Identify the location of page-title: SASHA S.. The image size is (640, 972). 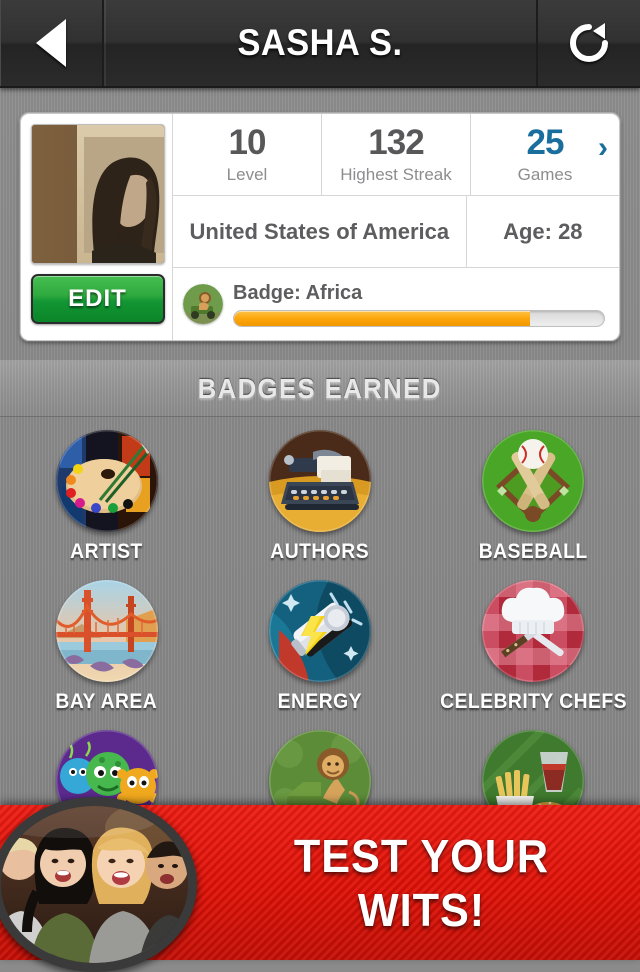
(320, 42).